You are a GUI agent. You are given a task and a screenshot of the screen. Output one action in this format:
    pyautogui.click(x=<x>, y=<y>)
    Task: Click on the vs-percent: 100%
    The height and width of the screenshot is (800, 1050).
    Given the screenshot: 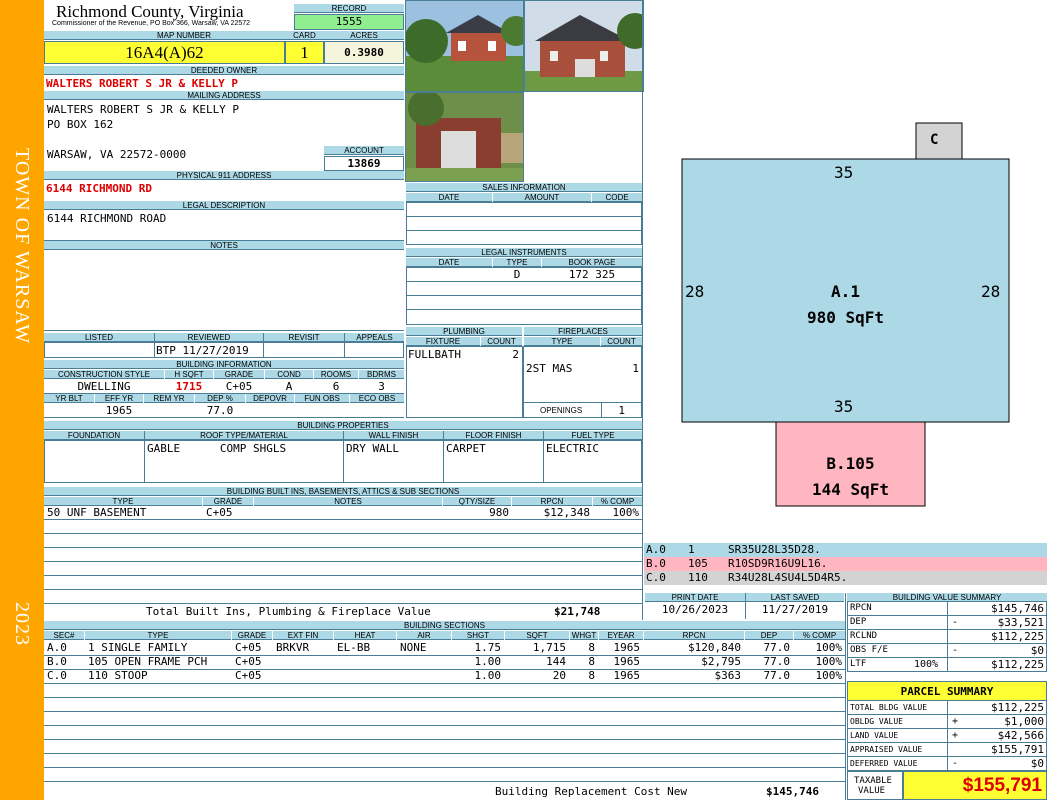 What is the action you would take?
    pyautogui.click(x=926, y=664)
    